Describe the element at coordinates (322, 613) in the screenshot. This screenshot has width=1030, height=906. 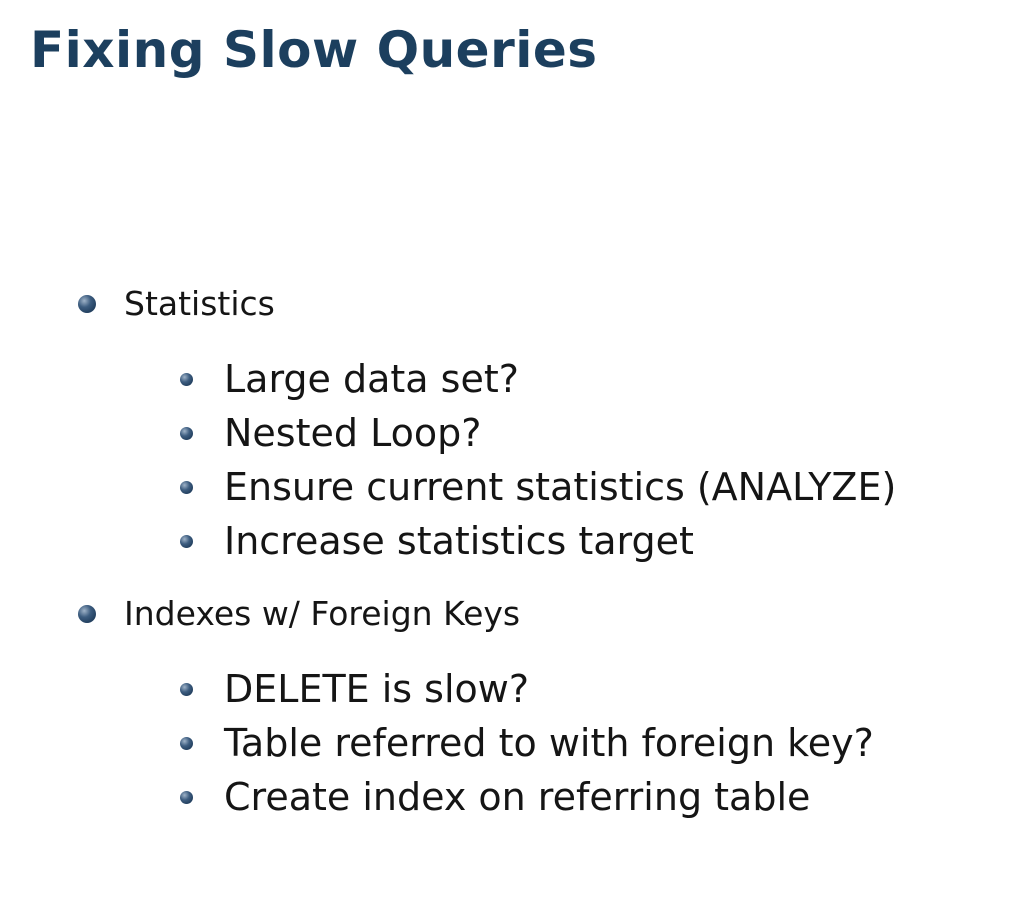
I see `section-label: Indexes w/ Foreign Keys` at that location.